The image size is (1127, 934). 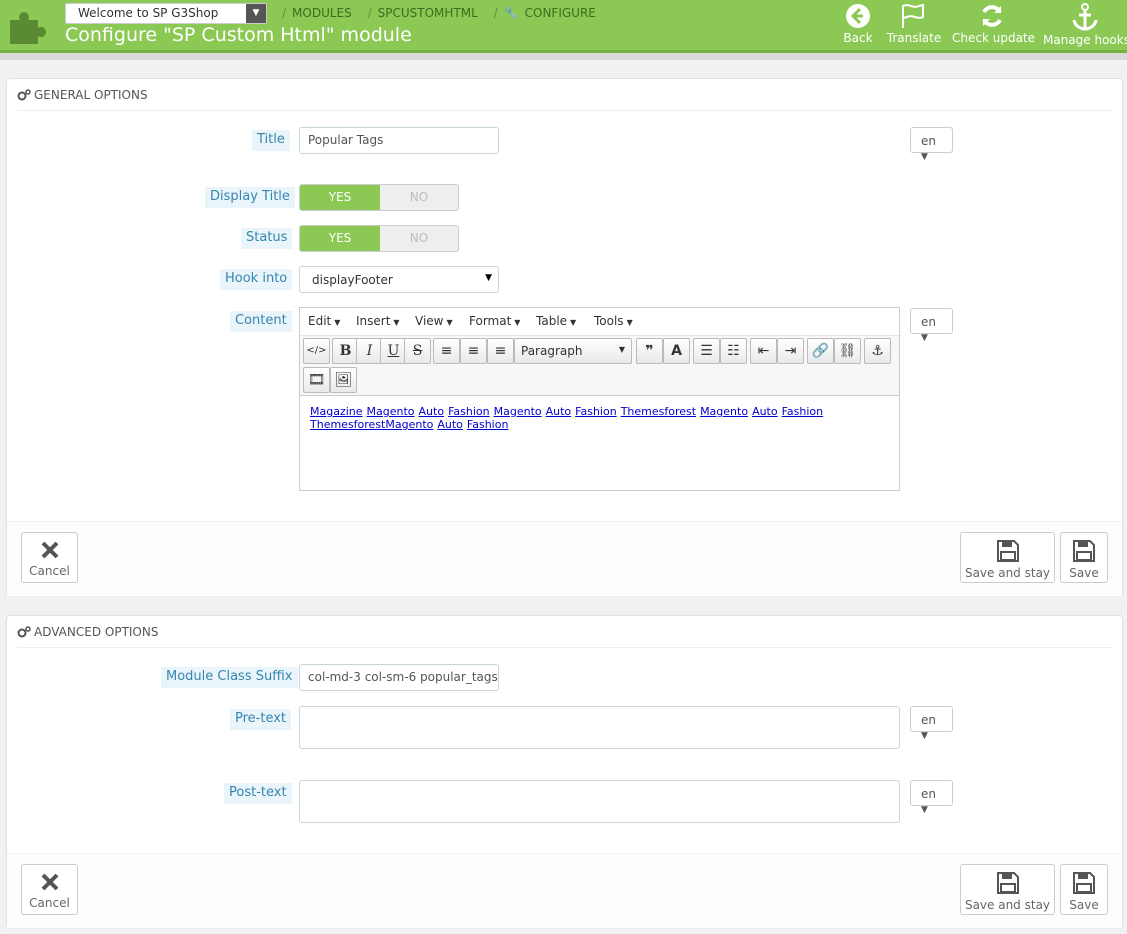 What do you see at coordinates (676, 351) in the screenshot?
I see `text-color-icon: A` at bounding box center [676, 351].